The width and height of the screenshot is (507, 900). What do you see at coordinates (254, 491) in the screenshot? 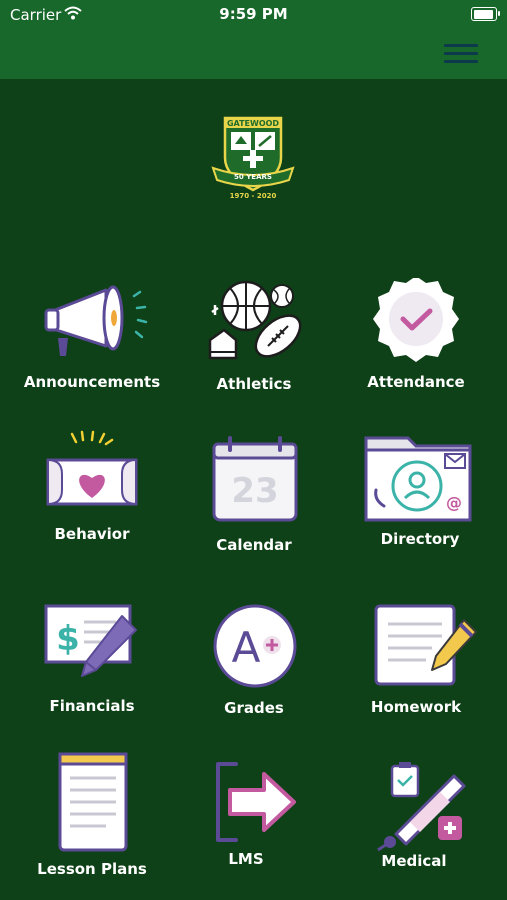
I see `calendar-day: 23` at bounding box center [254, 491].